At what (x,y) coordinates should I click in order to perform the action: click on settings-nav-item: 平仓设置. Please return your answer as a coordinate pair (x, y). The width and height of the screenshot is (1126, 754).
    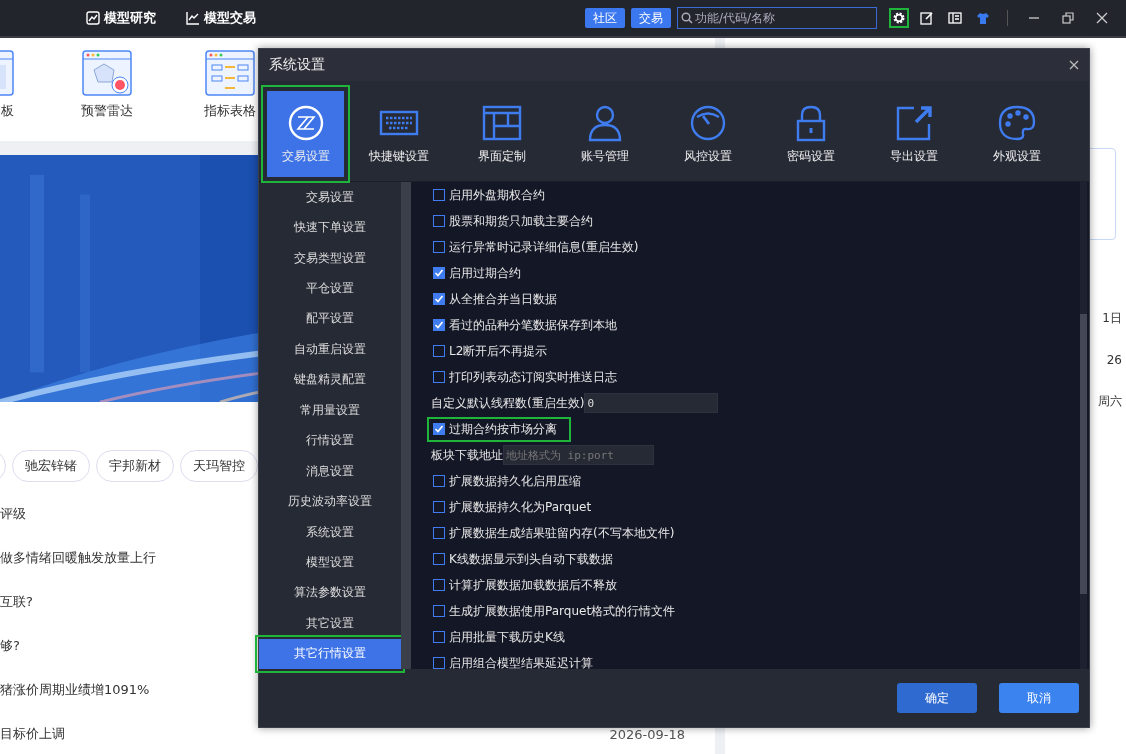
    Looking at the image, I should click on (330, 288).